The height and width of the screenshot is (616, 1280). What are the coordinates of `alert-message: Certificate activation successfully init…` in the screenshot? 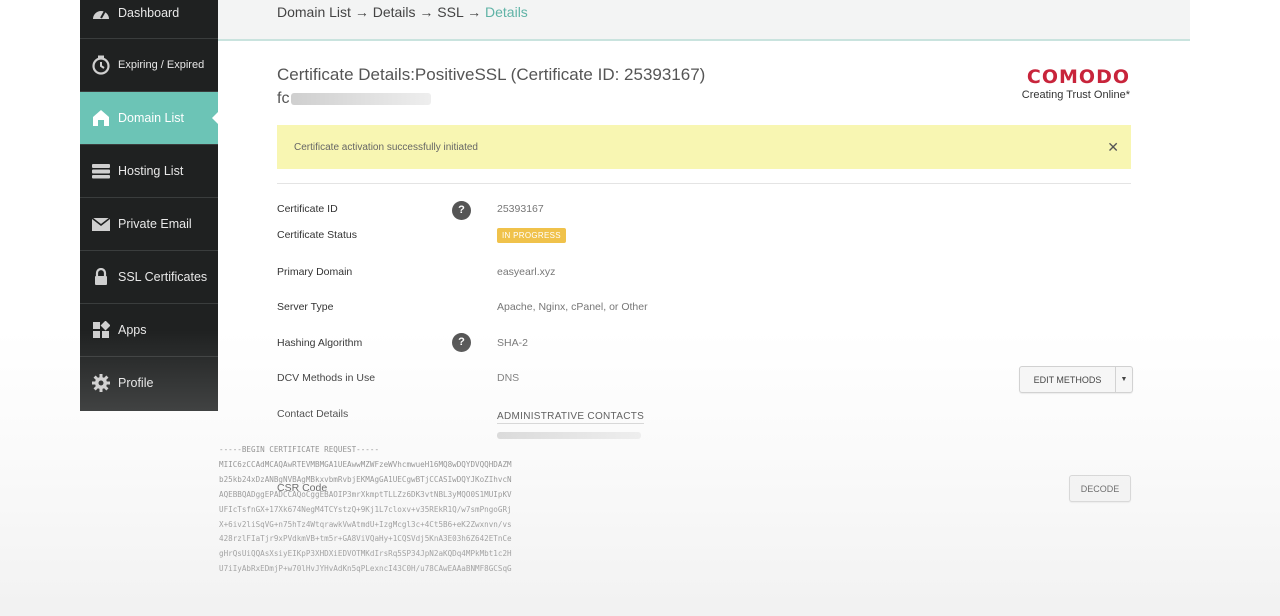 It's located at (386, 147).